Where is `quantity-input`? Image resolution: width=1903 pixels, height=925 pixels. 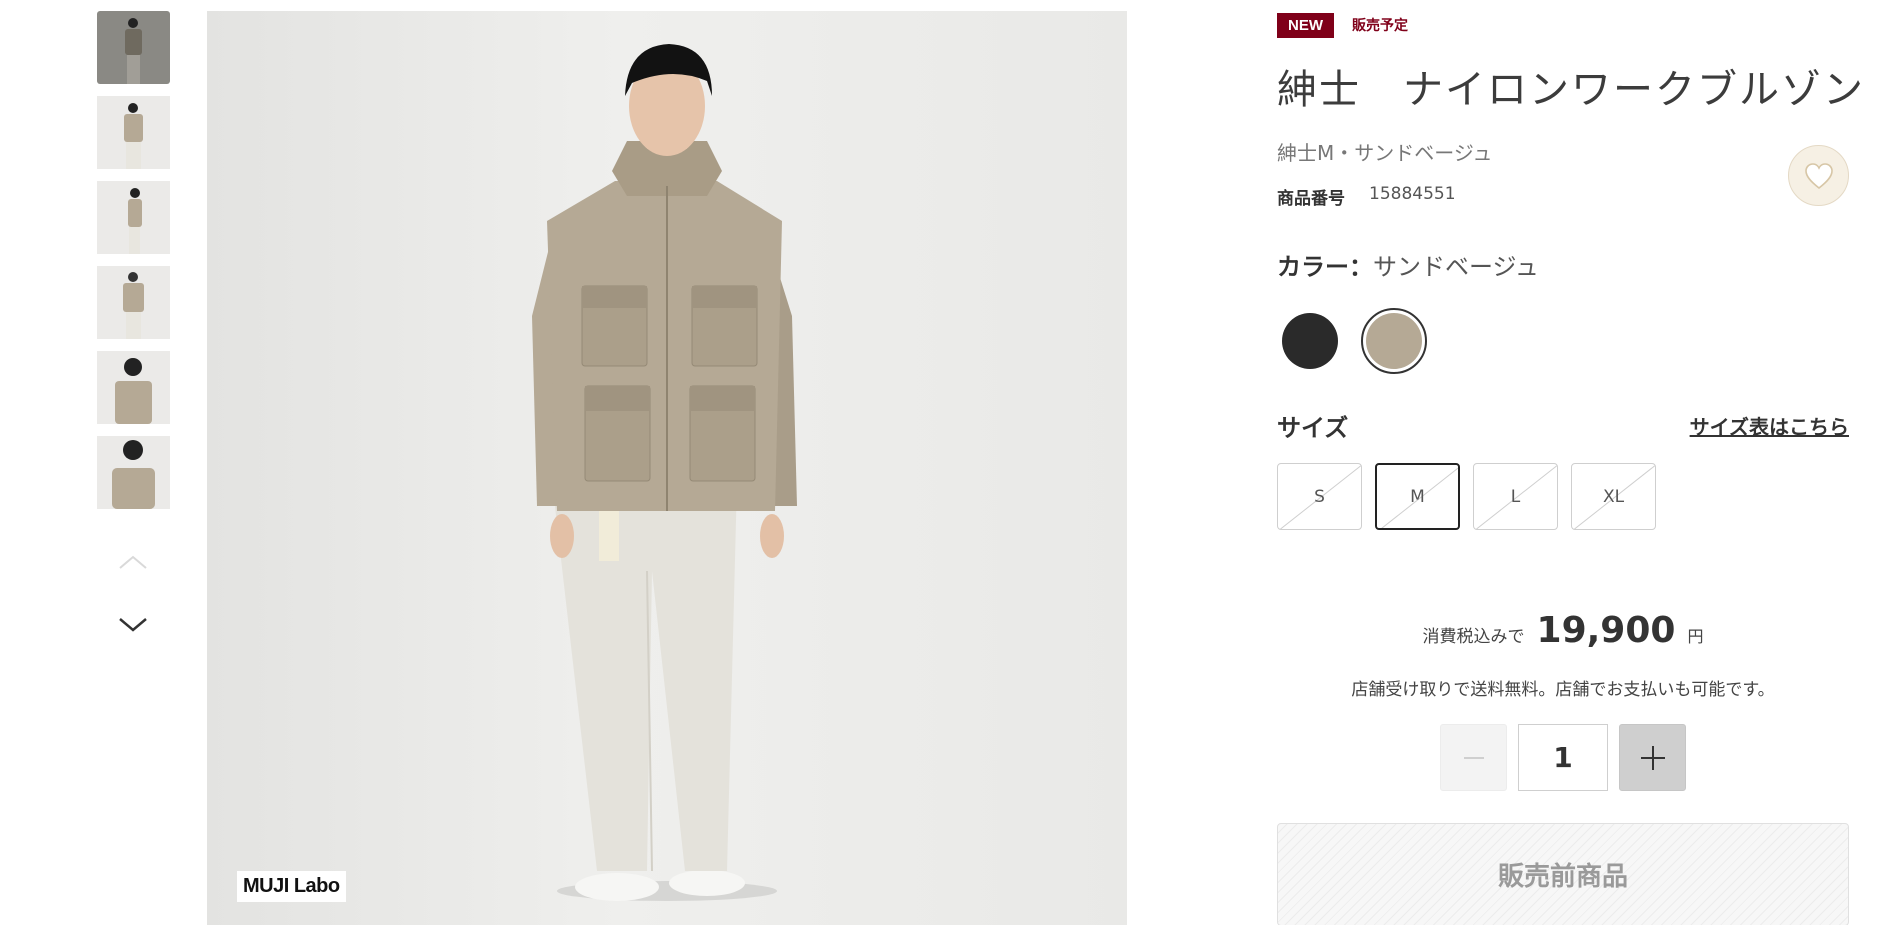 quantity-input is located at coordinates (1563, 757).